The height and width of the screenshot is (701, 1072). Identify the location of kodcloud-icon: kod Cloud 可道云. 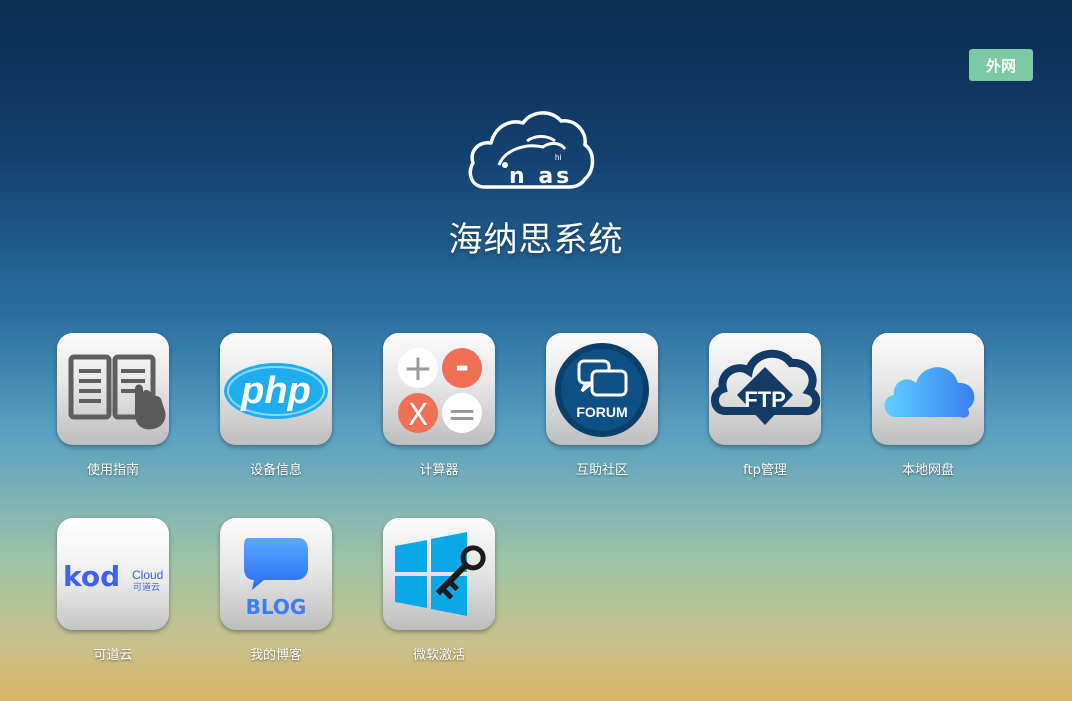
(113, 574).